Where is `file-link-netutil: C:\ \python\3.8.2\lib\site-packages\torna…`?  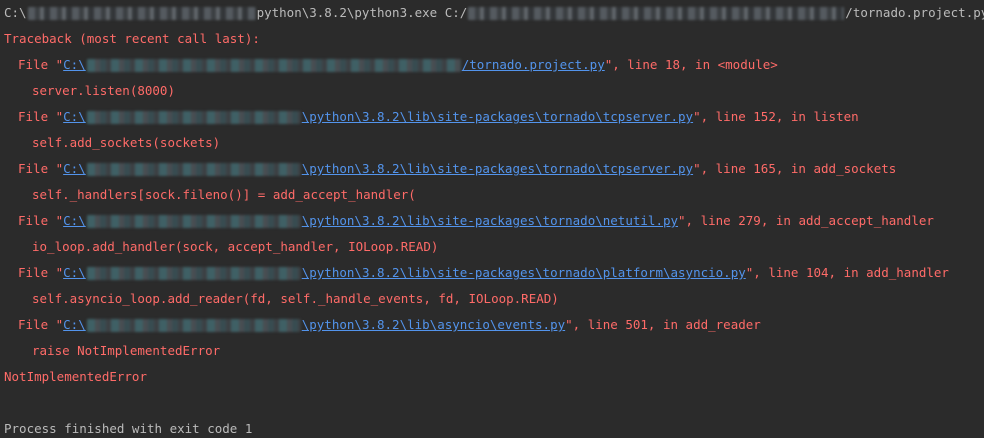
file-link-netutil: C:\ \python\3.8.2\lib\site-packages\torna… is located at coordinates (370, 220).